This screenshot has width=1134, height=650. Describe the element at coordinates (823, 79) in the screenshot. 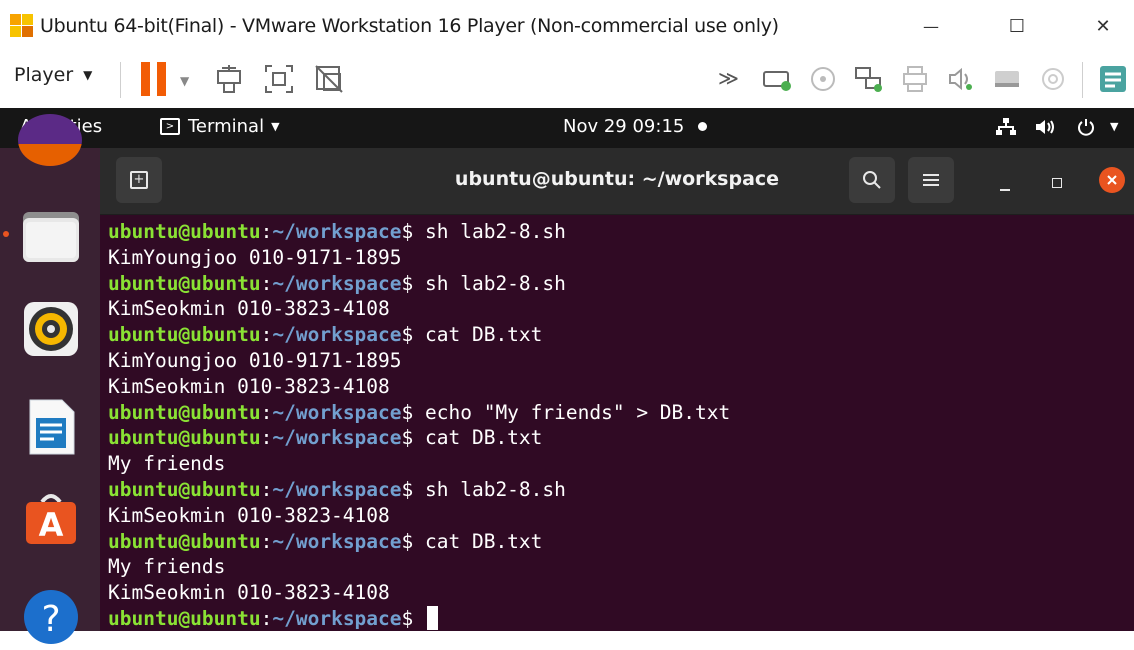

I see `cd-drive-icon` at that location.